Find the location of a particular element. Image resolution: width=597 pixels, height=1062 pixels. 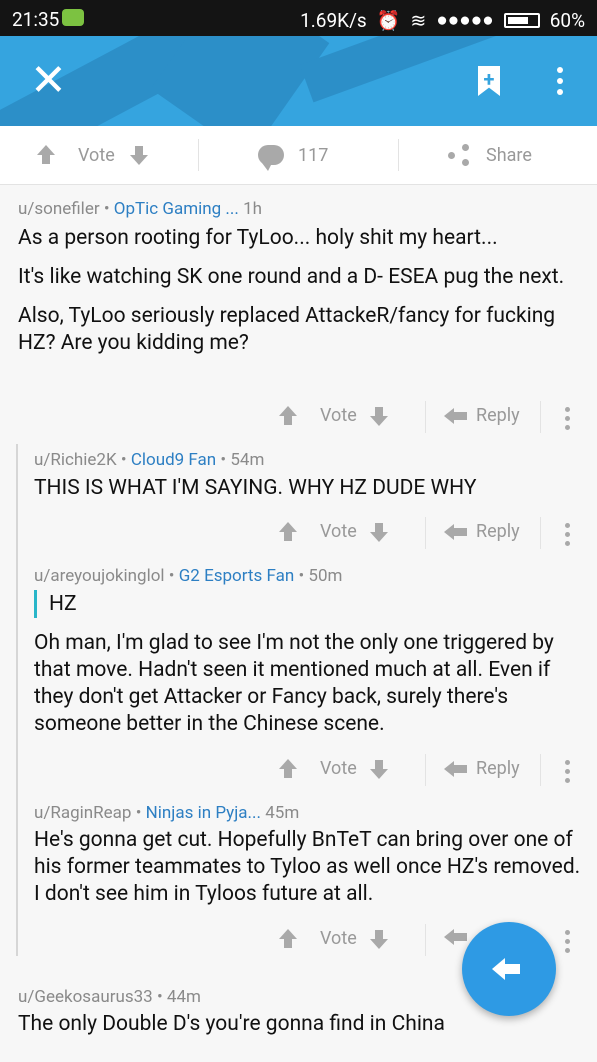

comment-author: u/areyoujokinglol is located at coordinates (99, 576).